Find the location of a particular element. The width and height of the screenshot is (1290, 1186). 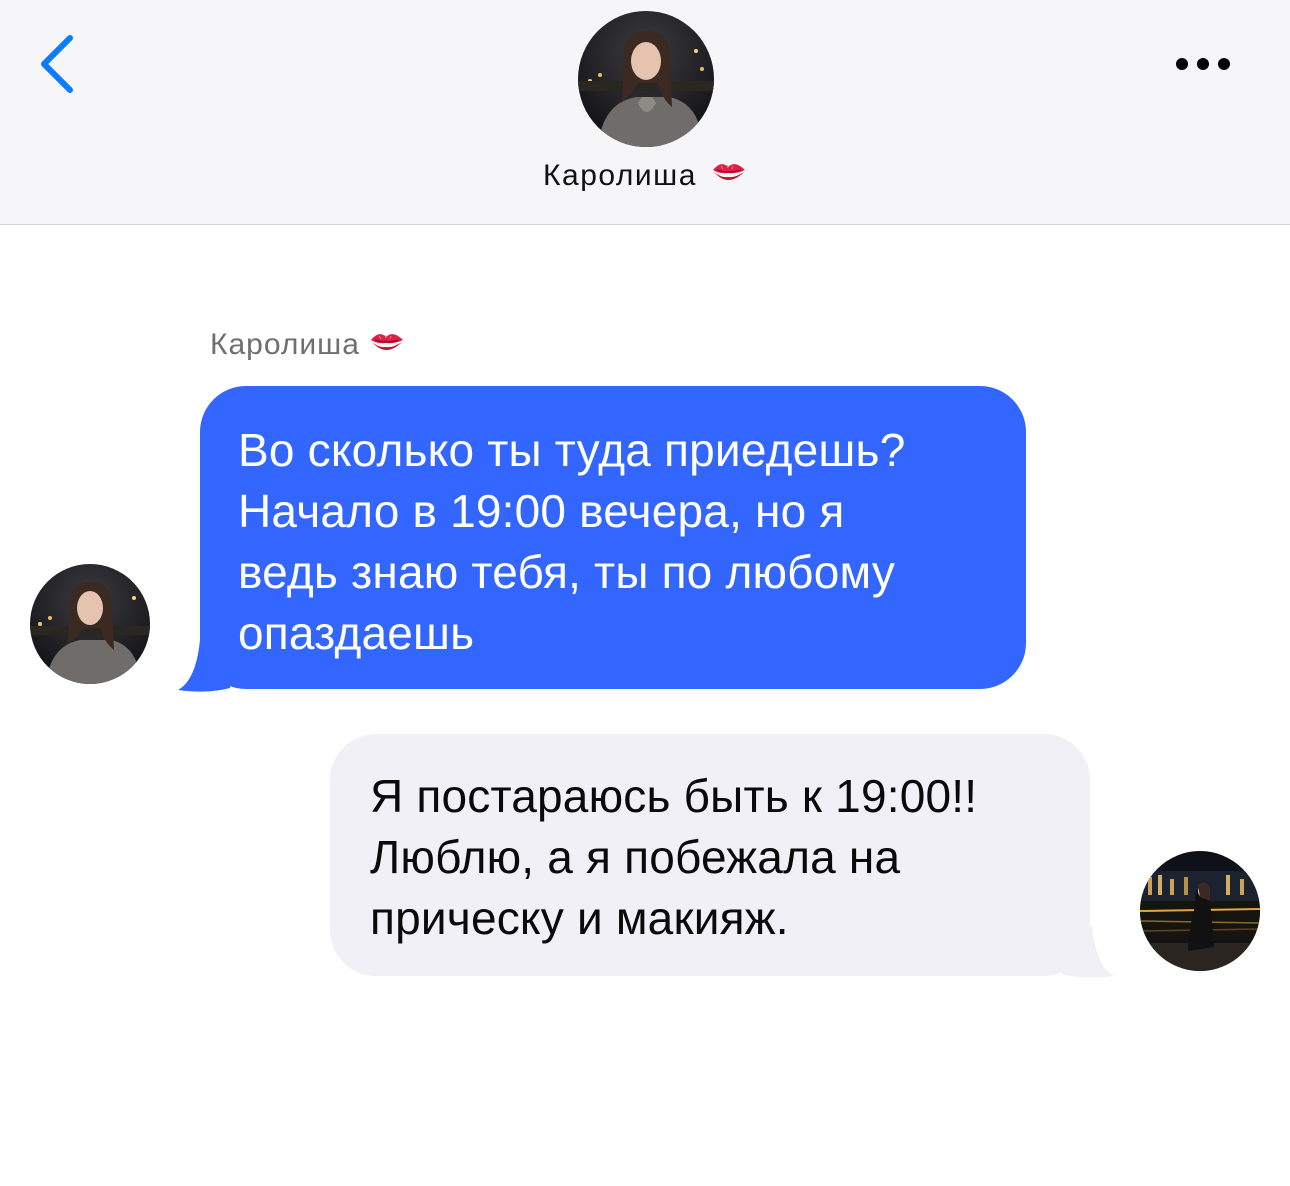

message-line: Начало в 19:00 вечера, но я is located at coordinates (541, 511).